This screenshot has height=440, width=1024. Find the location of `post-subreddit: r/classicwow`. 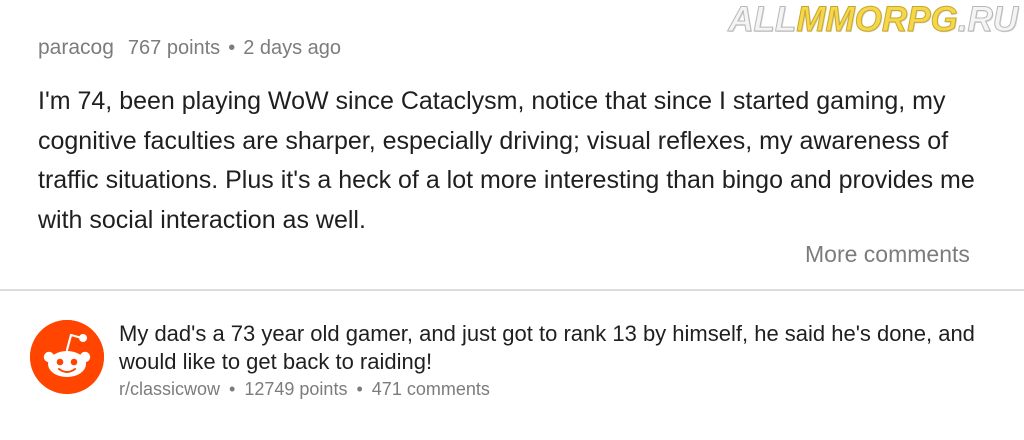

post-subreddit: r/classicwow is located at coordinates (169, 389).